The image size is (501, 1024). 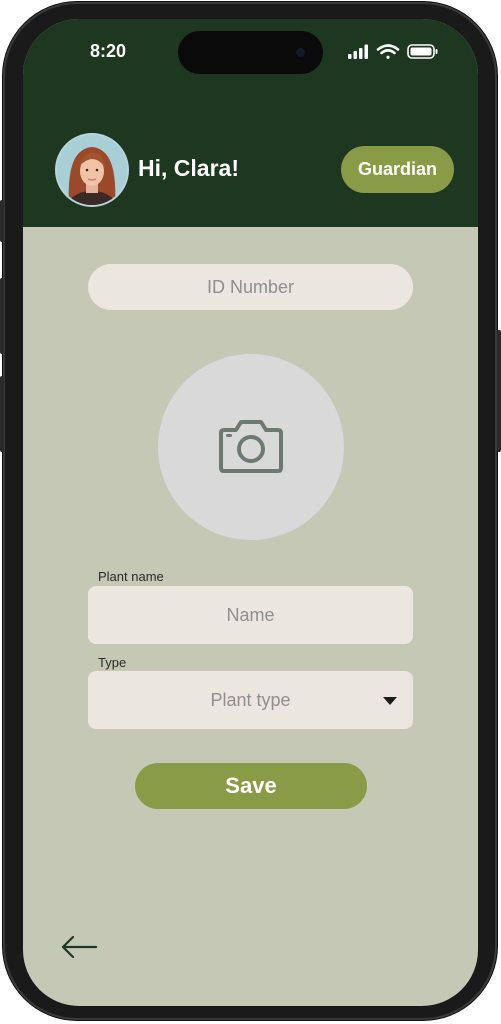 I want to click on plant-type-value: Plant type, so click(x=250, y=699).